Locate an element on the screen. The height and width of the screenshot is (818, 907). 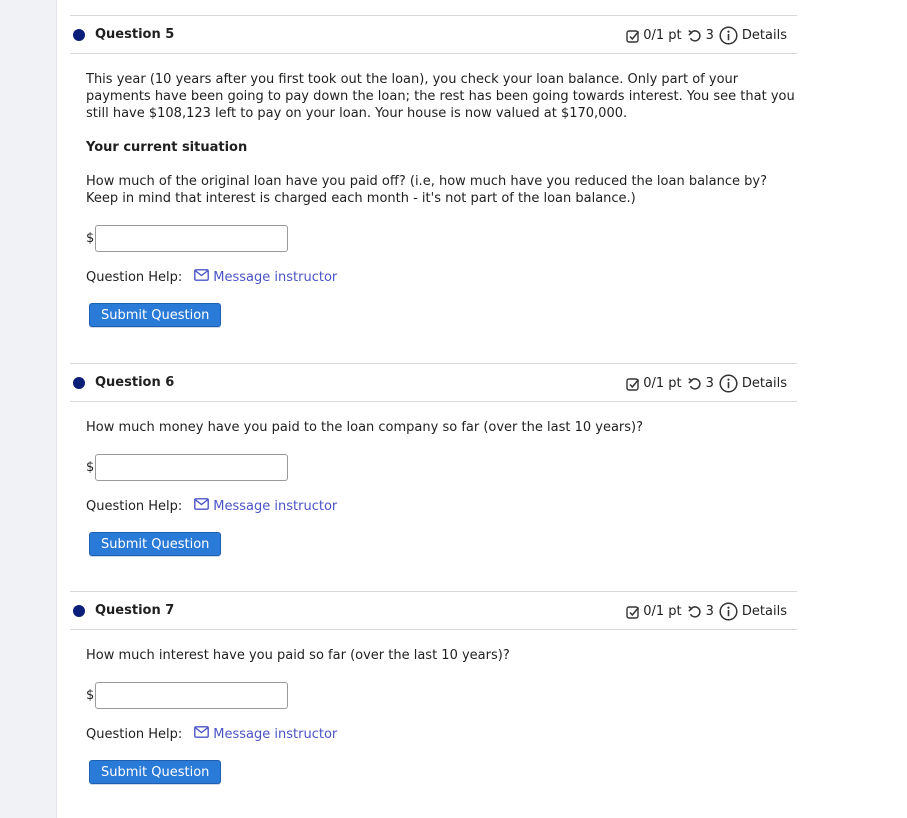
question-header: Question 6 0/1 pt 3 Details is located at coordinates (433, 382).